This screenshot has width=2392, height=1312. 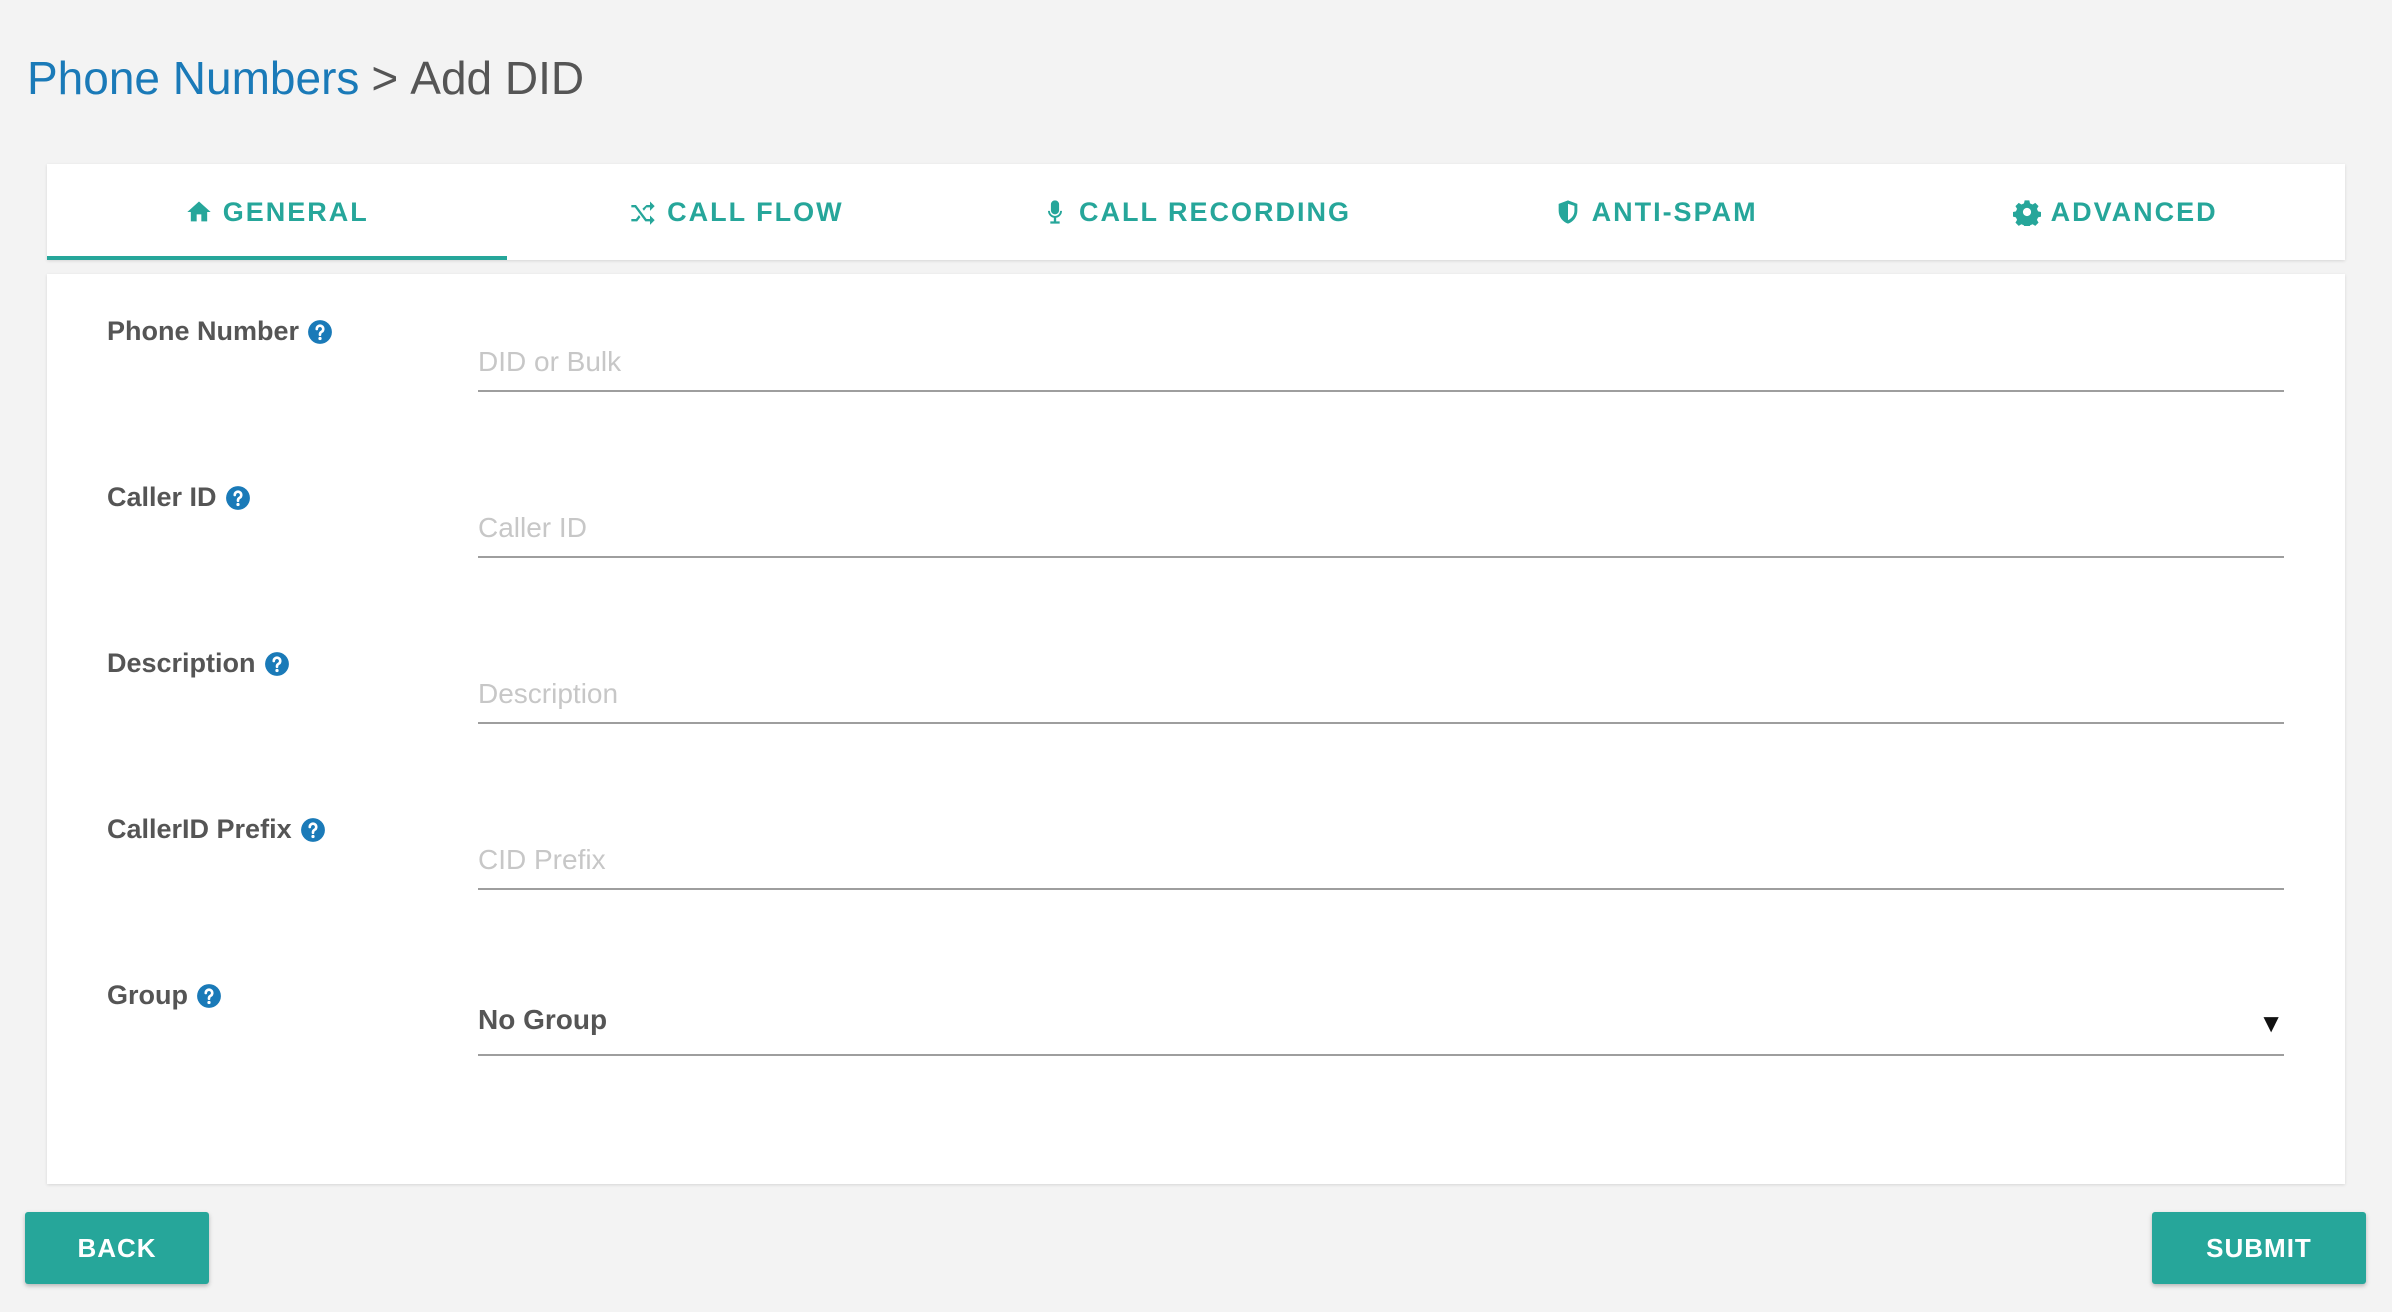 I want to click on shield-icon, so click(x=1568, y=212).